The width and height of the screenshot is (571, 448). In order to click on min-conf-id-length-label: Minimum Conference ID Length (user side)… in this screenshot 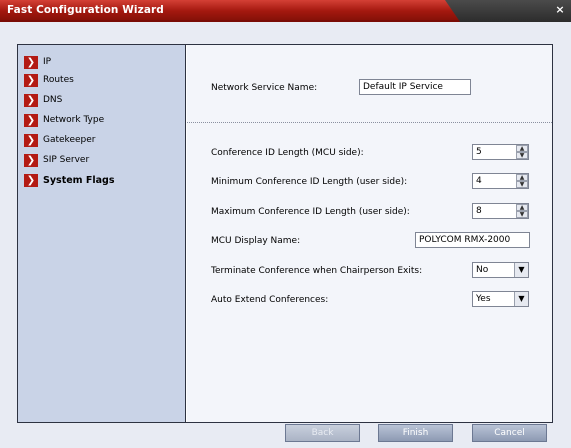, I will do `click(309, 182)`.